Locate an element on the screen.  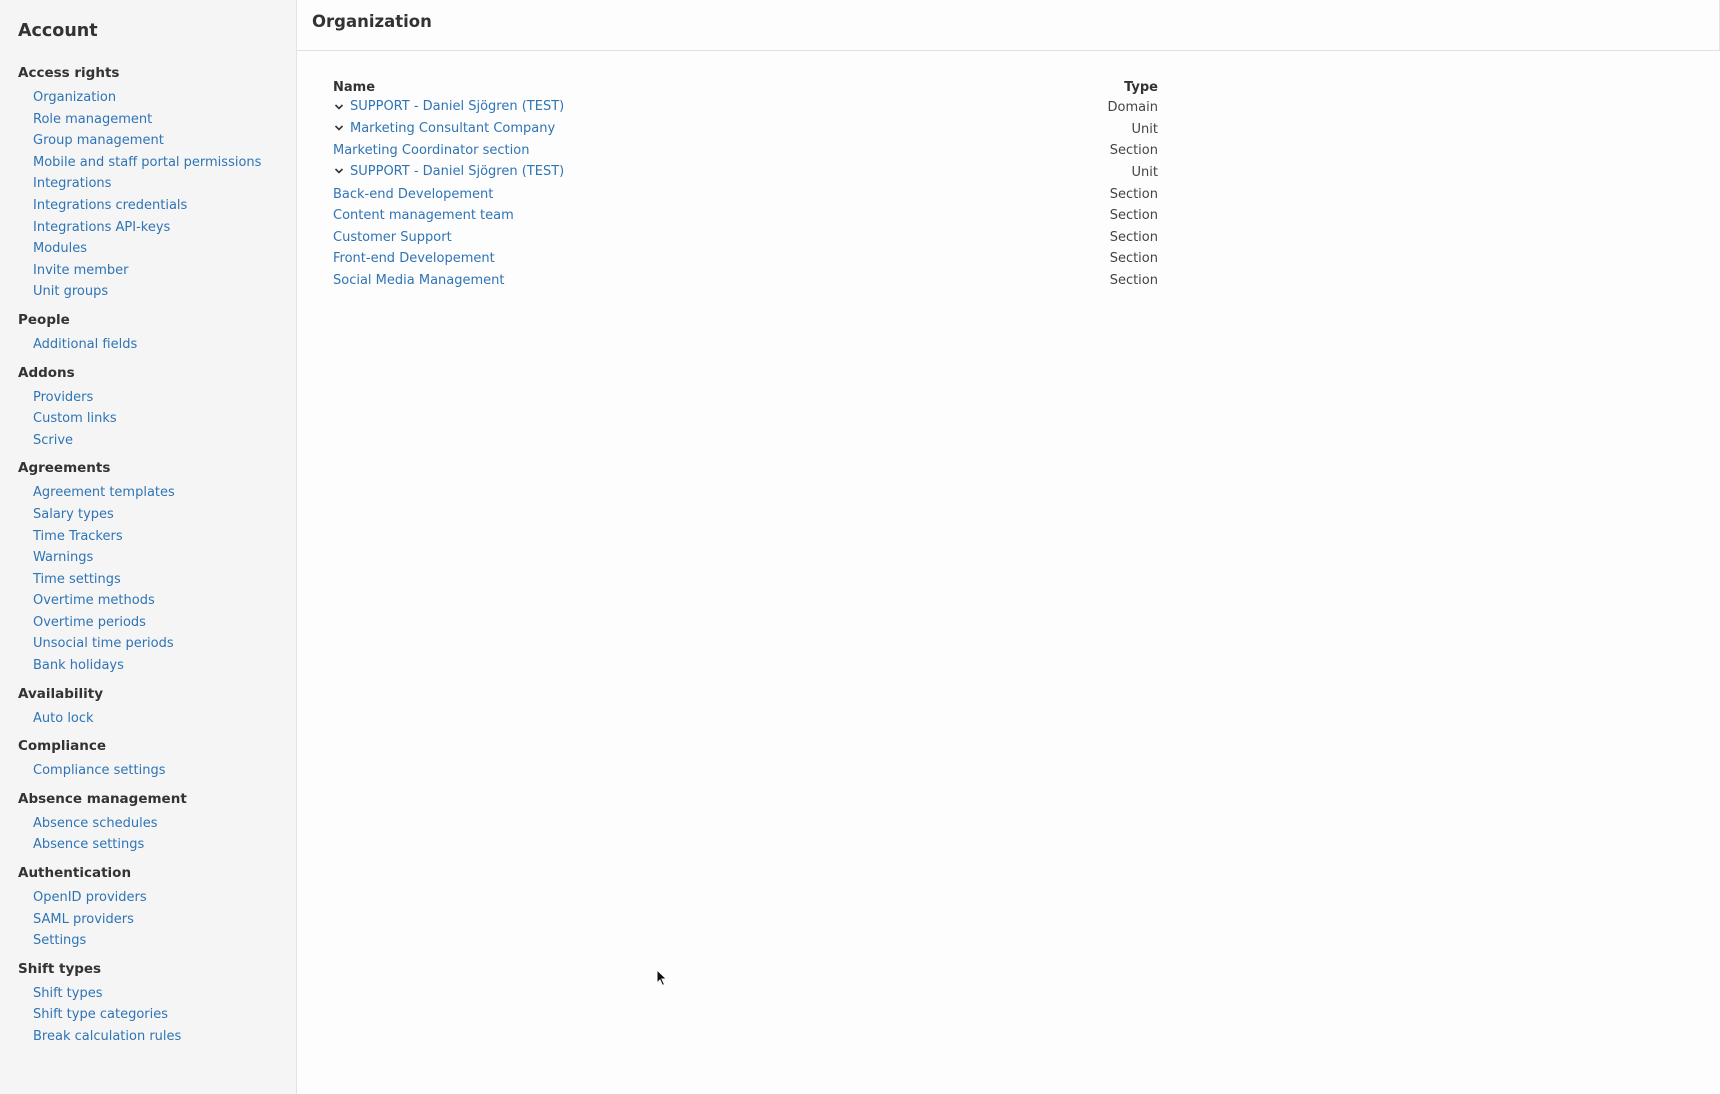
org-node-link: Front-end Developement is located at coordinates (414, 258).